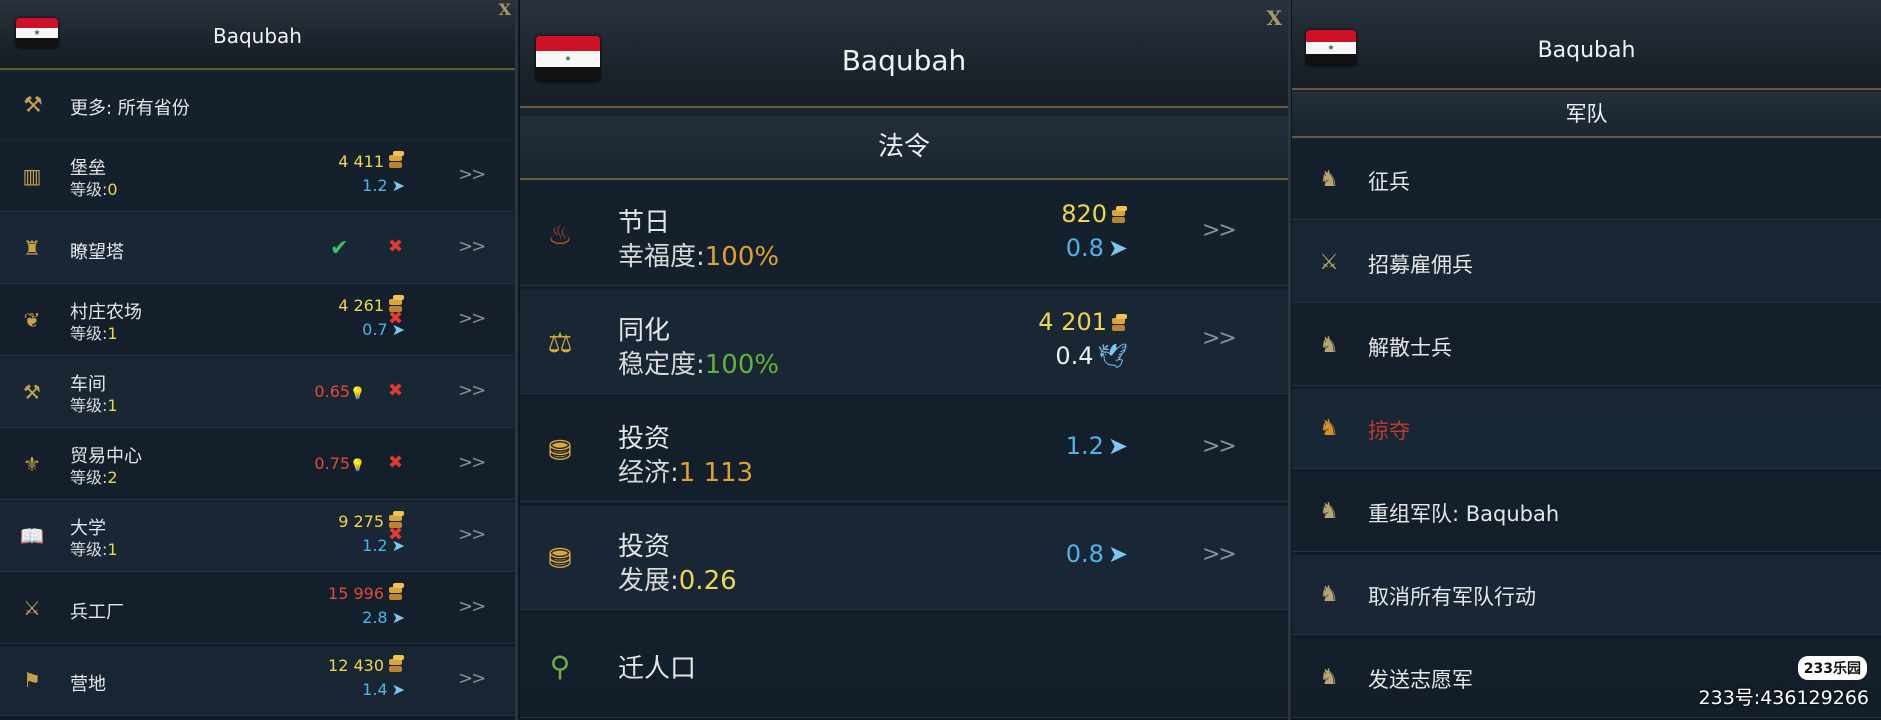 Image resolution: width=1881 pixels, height=720 pixels. Describe the element at coordinates (904, 450) in the screenshot. I see `decree-row: ⛃ 投资 经济:1 113 1.2 ➤ >>` at that location.